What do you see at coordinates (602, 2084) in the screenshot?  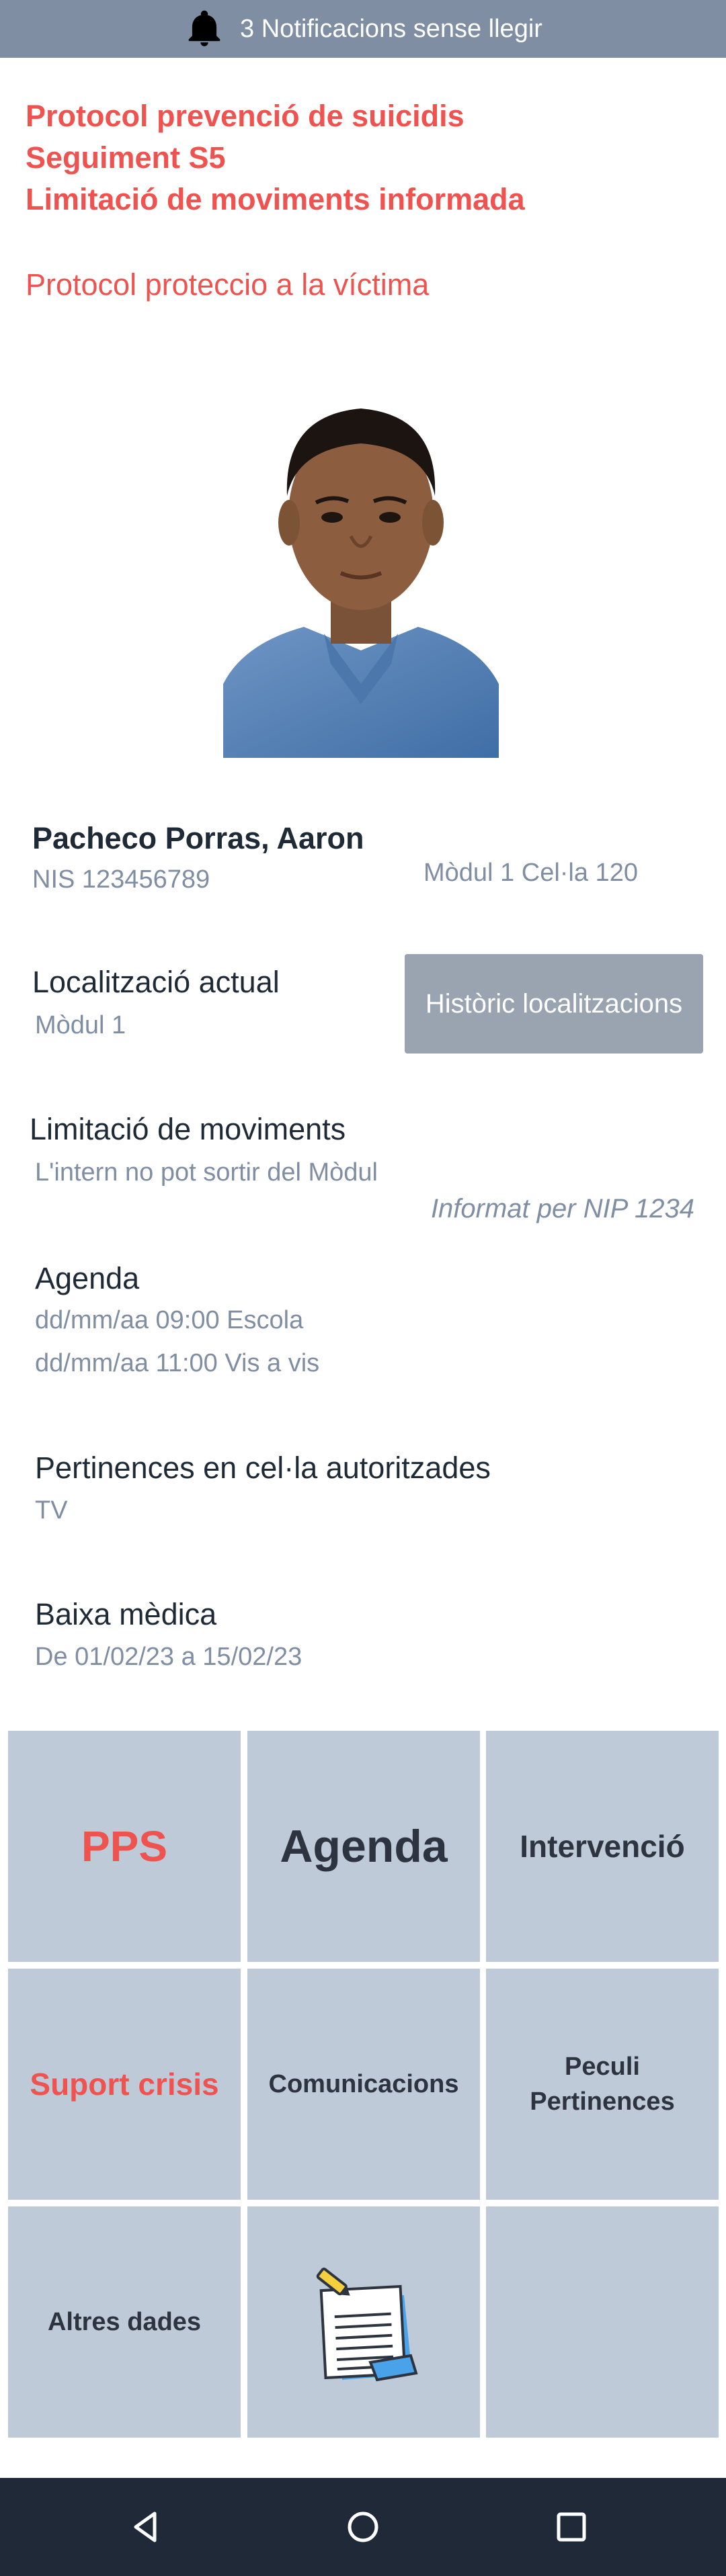 I see `tile-peculi-pertinences: Peculi Pertinences` at bounding box center [602, 2084].